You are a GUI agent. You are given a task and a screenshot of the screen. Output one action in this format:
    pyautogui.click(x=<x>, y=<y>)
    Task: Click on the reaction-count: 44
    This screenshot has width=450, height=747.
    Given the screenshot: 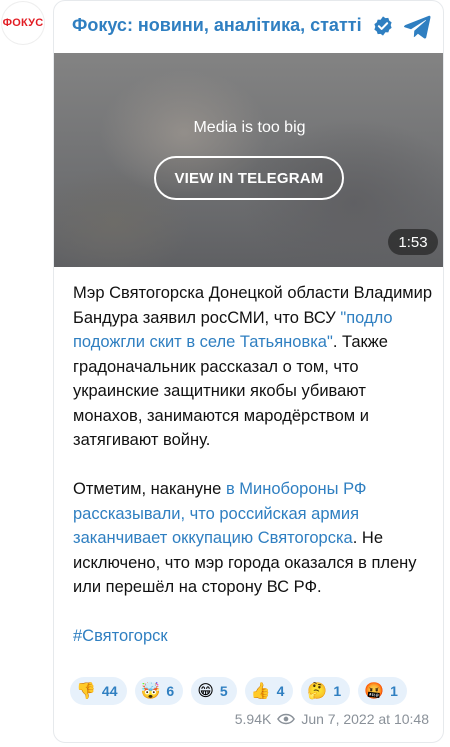 What is the action you would take?
    pyautogui.click(x=109, y=691)
    